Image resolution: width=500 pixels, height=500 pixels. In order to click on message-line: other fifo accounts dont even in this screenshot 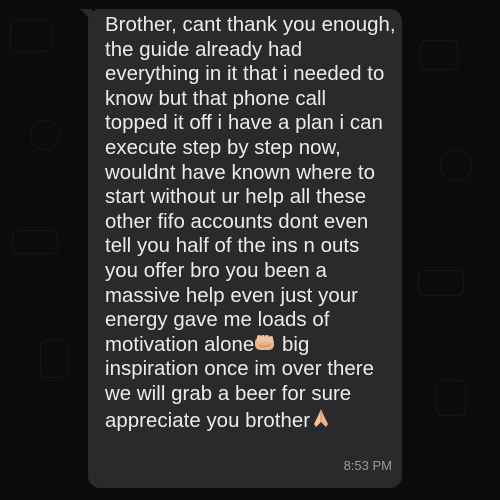, I will do `click(237, 221)`.